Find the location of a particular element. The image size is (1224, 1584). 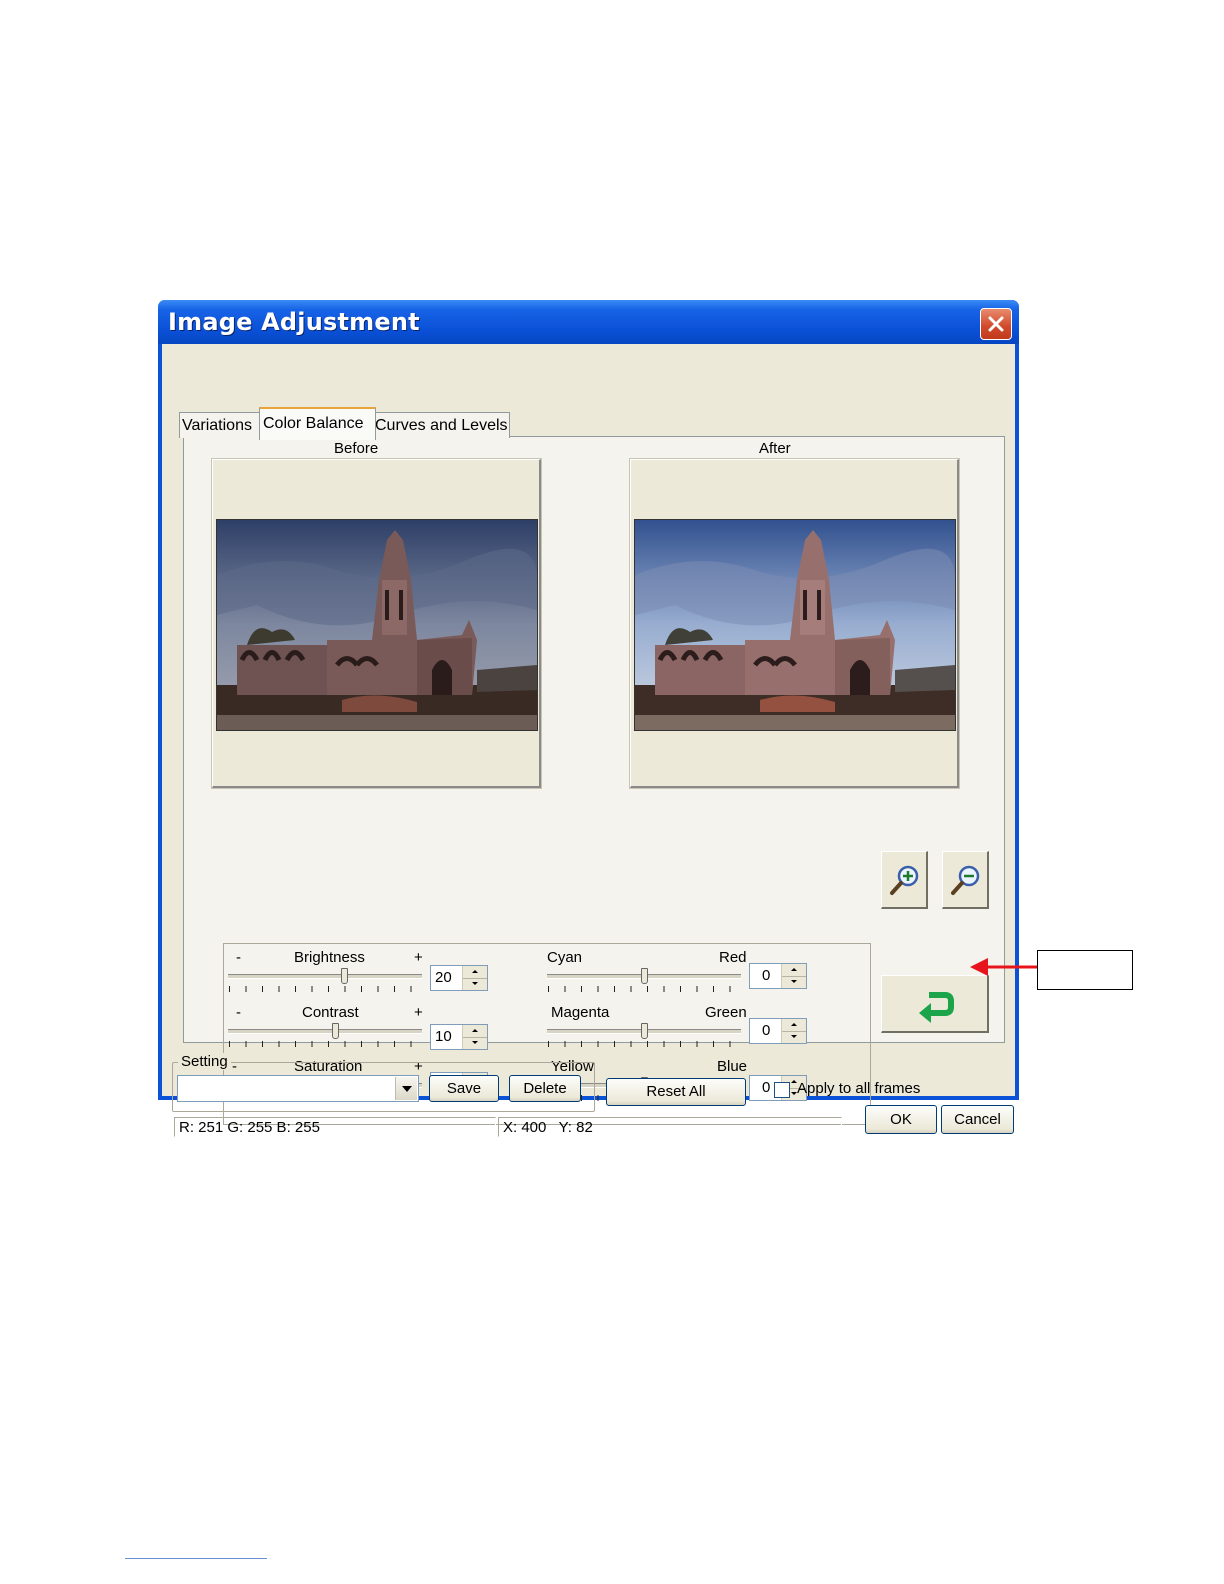

blue-label: Blue is located at coordinates (732, 1066).